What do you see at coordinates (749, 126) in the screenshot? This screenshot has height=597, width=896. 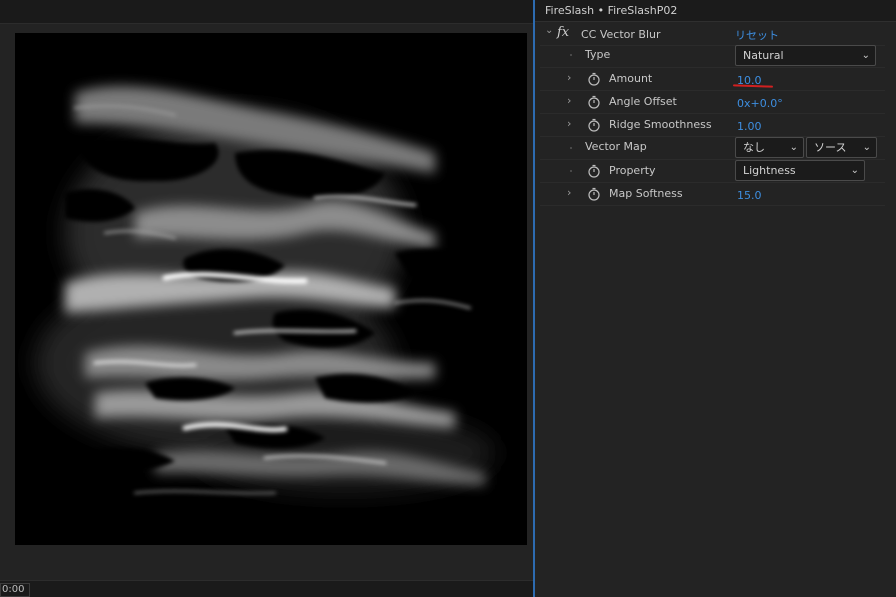 I see `ridge-smoothness-value: 1.00` at bounding box center [749, 126].